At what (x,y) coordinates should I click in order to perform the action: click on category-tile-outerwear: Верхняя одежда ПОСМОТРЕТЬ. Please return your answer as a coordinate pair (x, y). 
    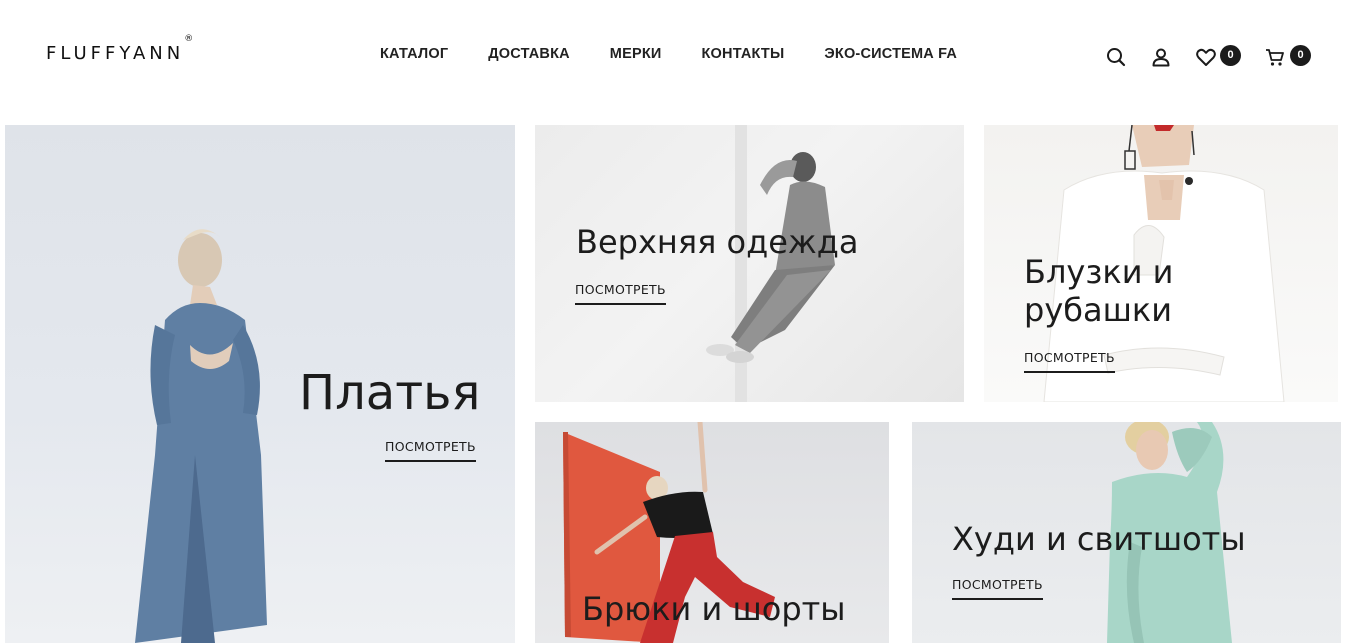
    Looking at the image, I should click on (749, 263).